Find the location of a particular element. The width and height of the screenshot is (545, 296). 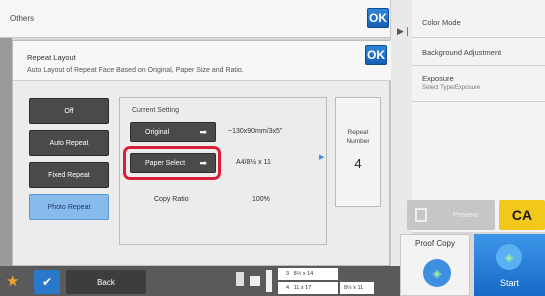

exposure-item: Exposure Select Type/Exposure is located at coordinates (478, 84).